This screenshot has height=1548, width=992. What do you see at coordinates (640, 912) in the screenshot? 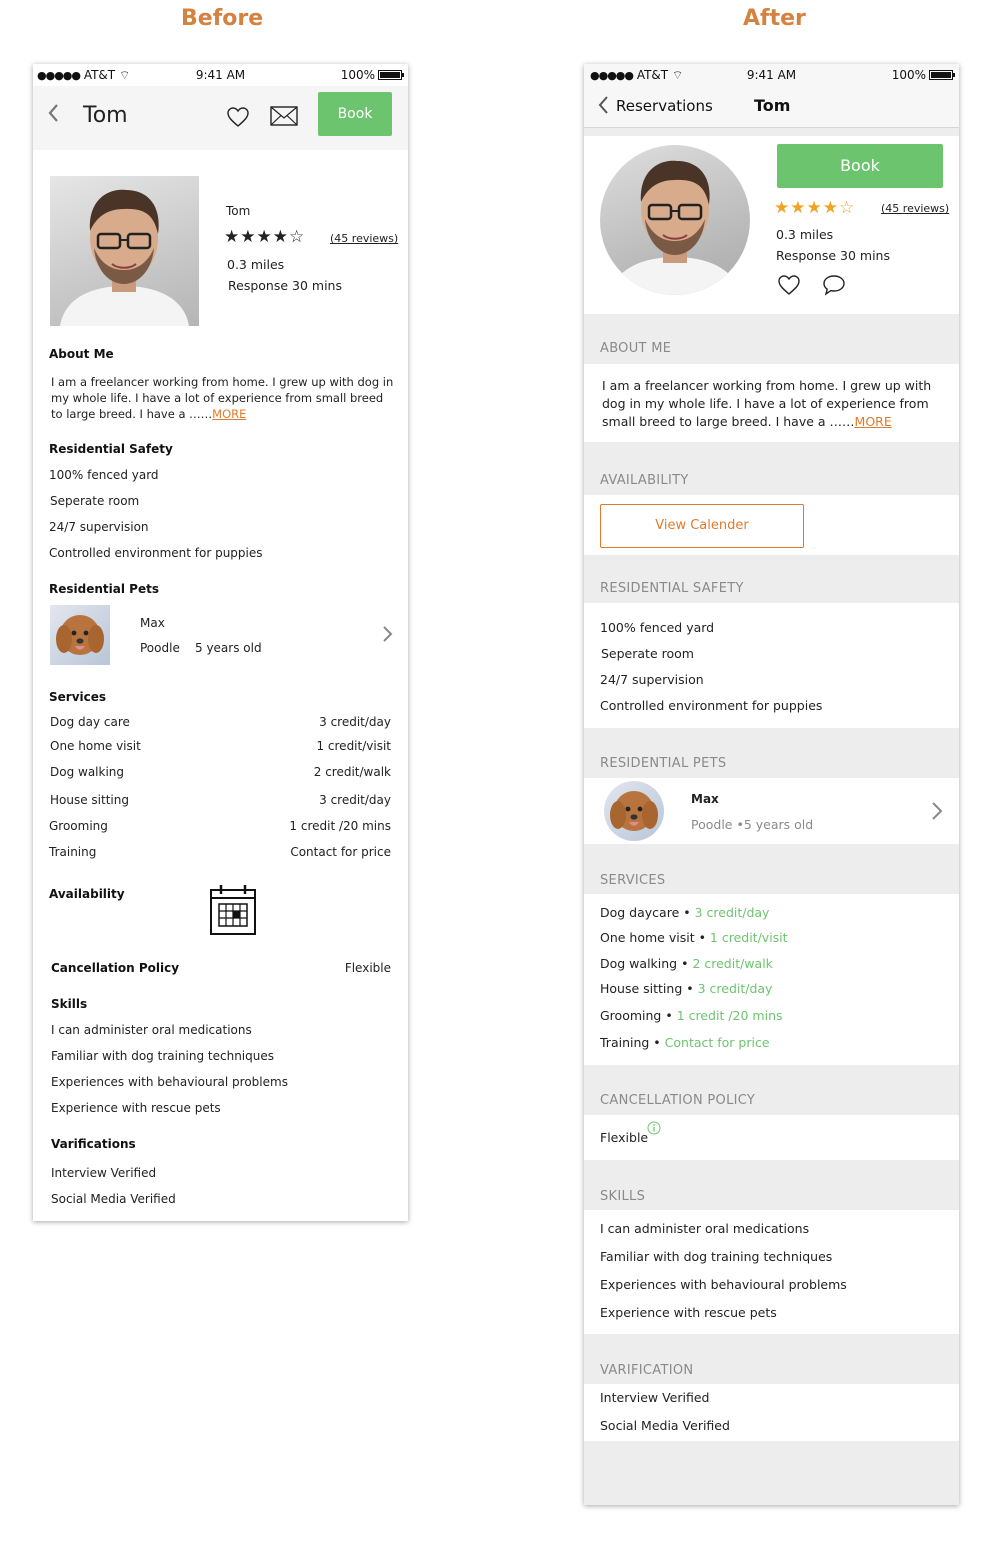
I see `service-name: Dog daycare` at bounding box center [640, 912].